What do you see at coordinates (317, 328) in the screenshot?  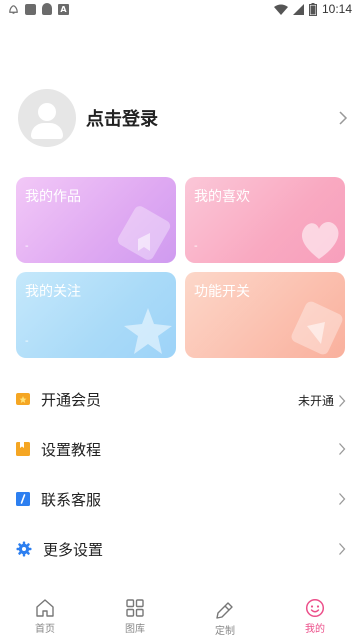 I see `switch-decor-icon` at bounding box center [317, 328].